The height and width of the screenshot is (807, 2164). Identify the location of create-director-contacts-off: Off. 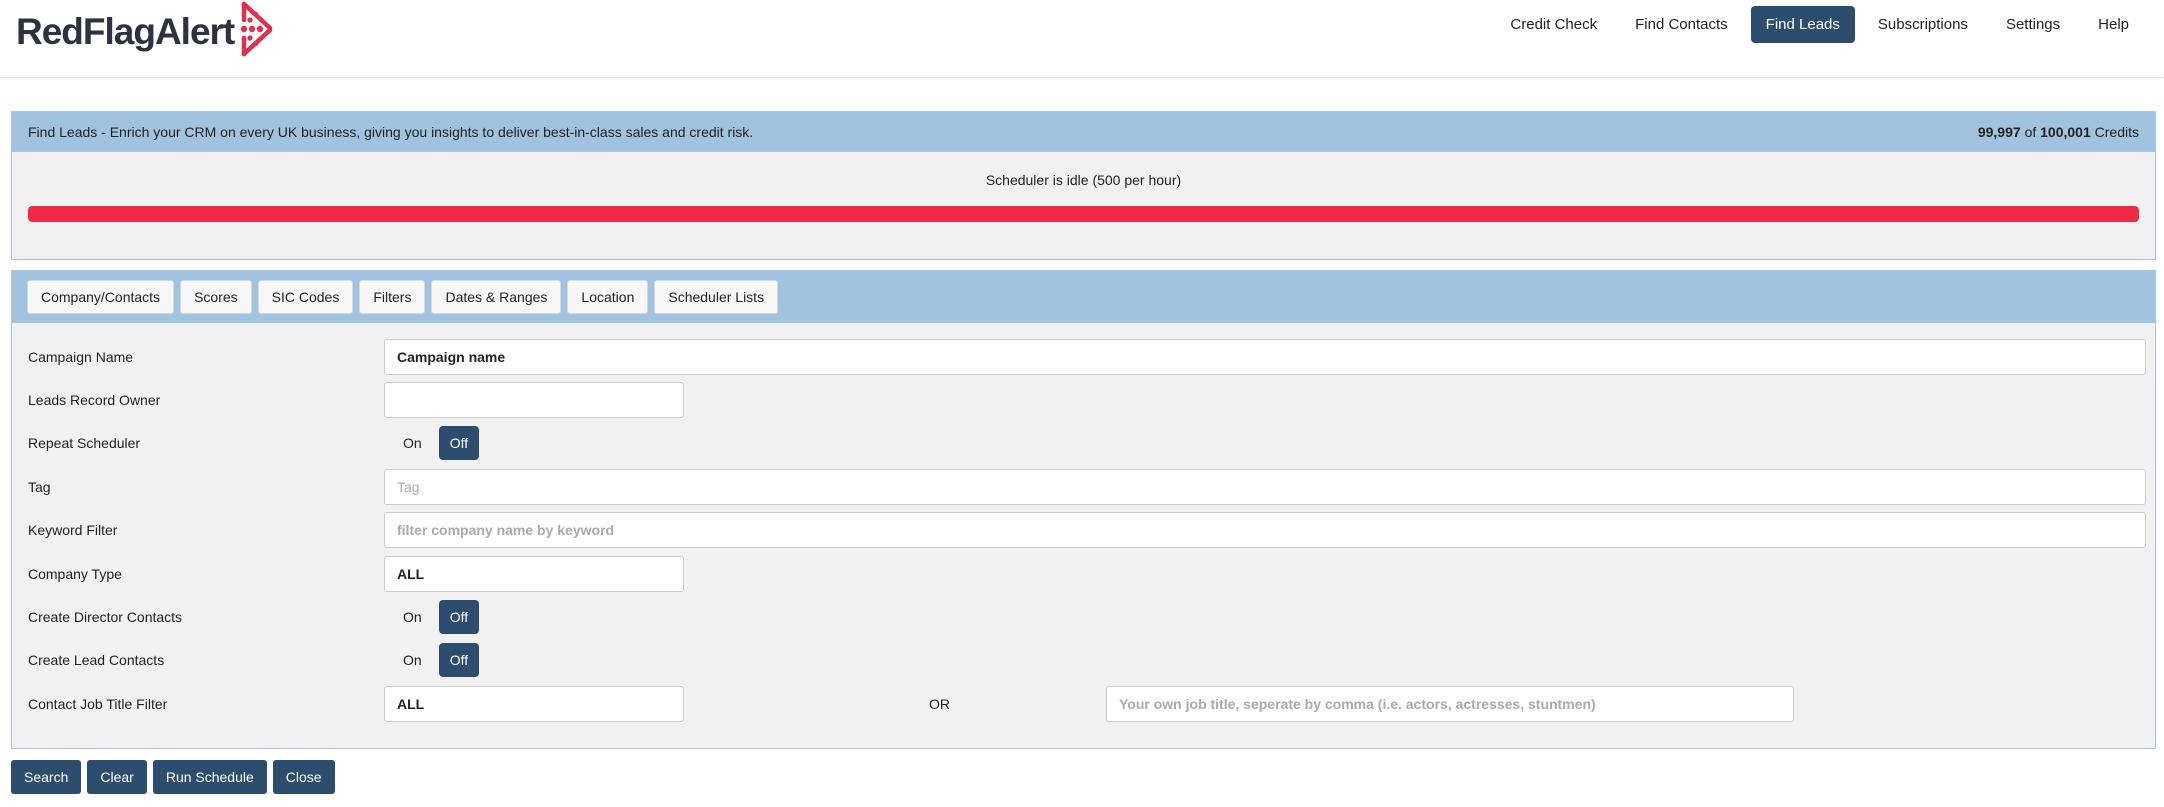
(459, 617).